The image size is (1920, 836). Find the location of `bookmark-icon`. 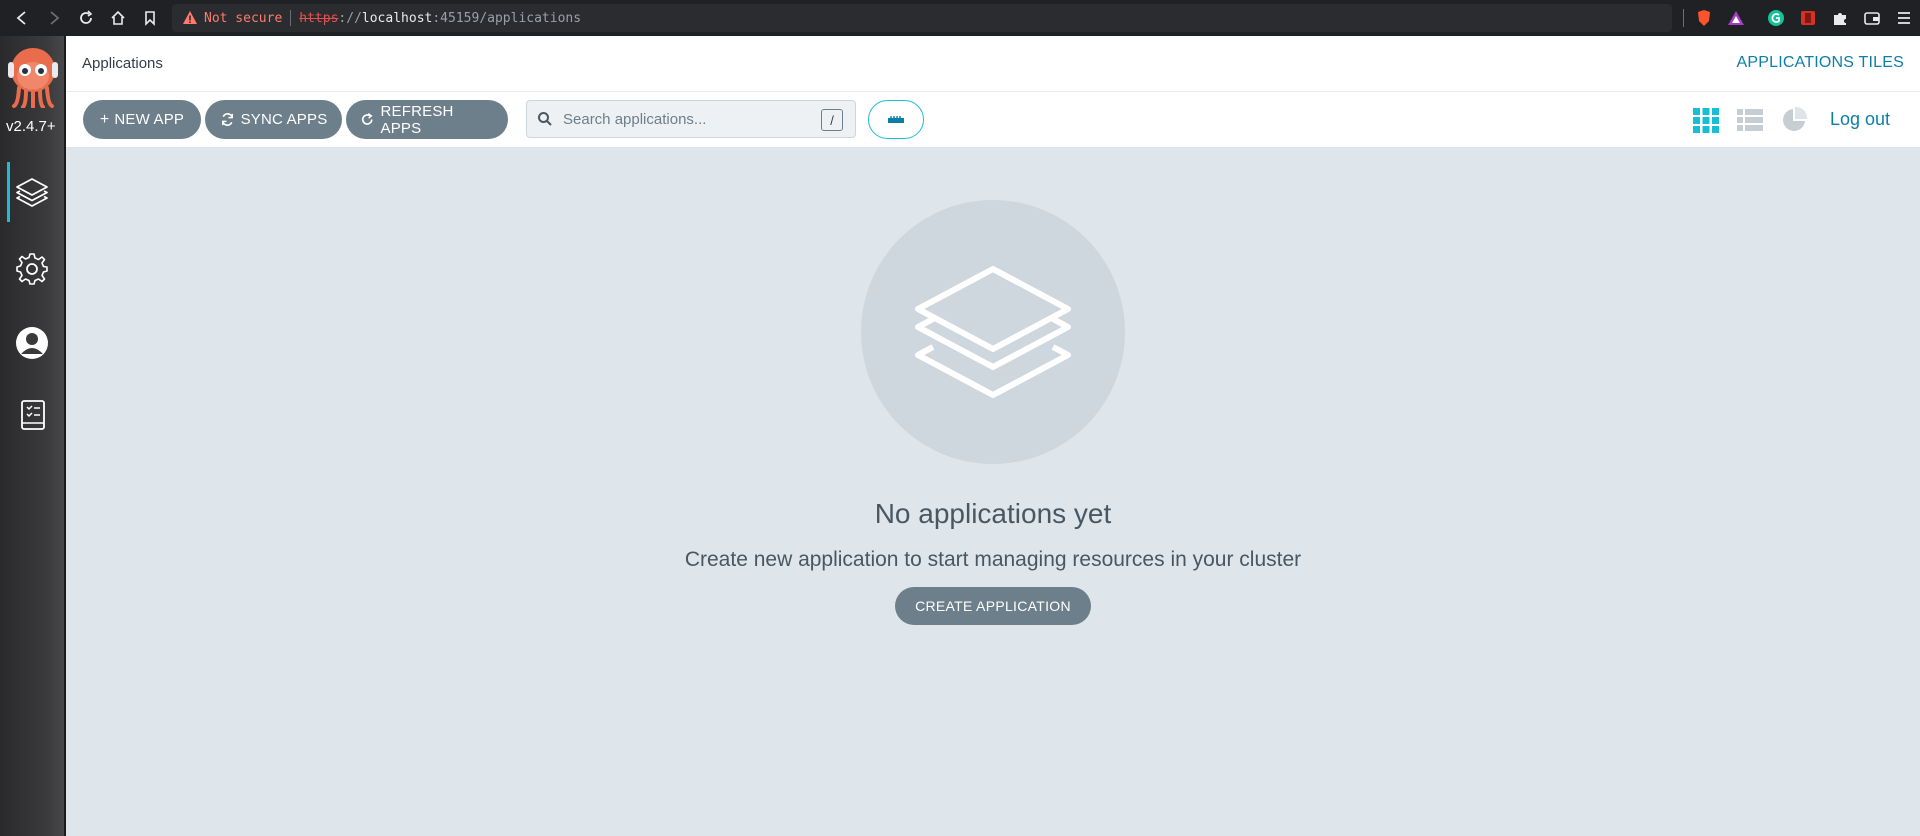

bookmark-icon is located at coordinates (150, 18).